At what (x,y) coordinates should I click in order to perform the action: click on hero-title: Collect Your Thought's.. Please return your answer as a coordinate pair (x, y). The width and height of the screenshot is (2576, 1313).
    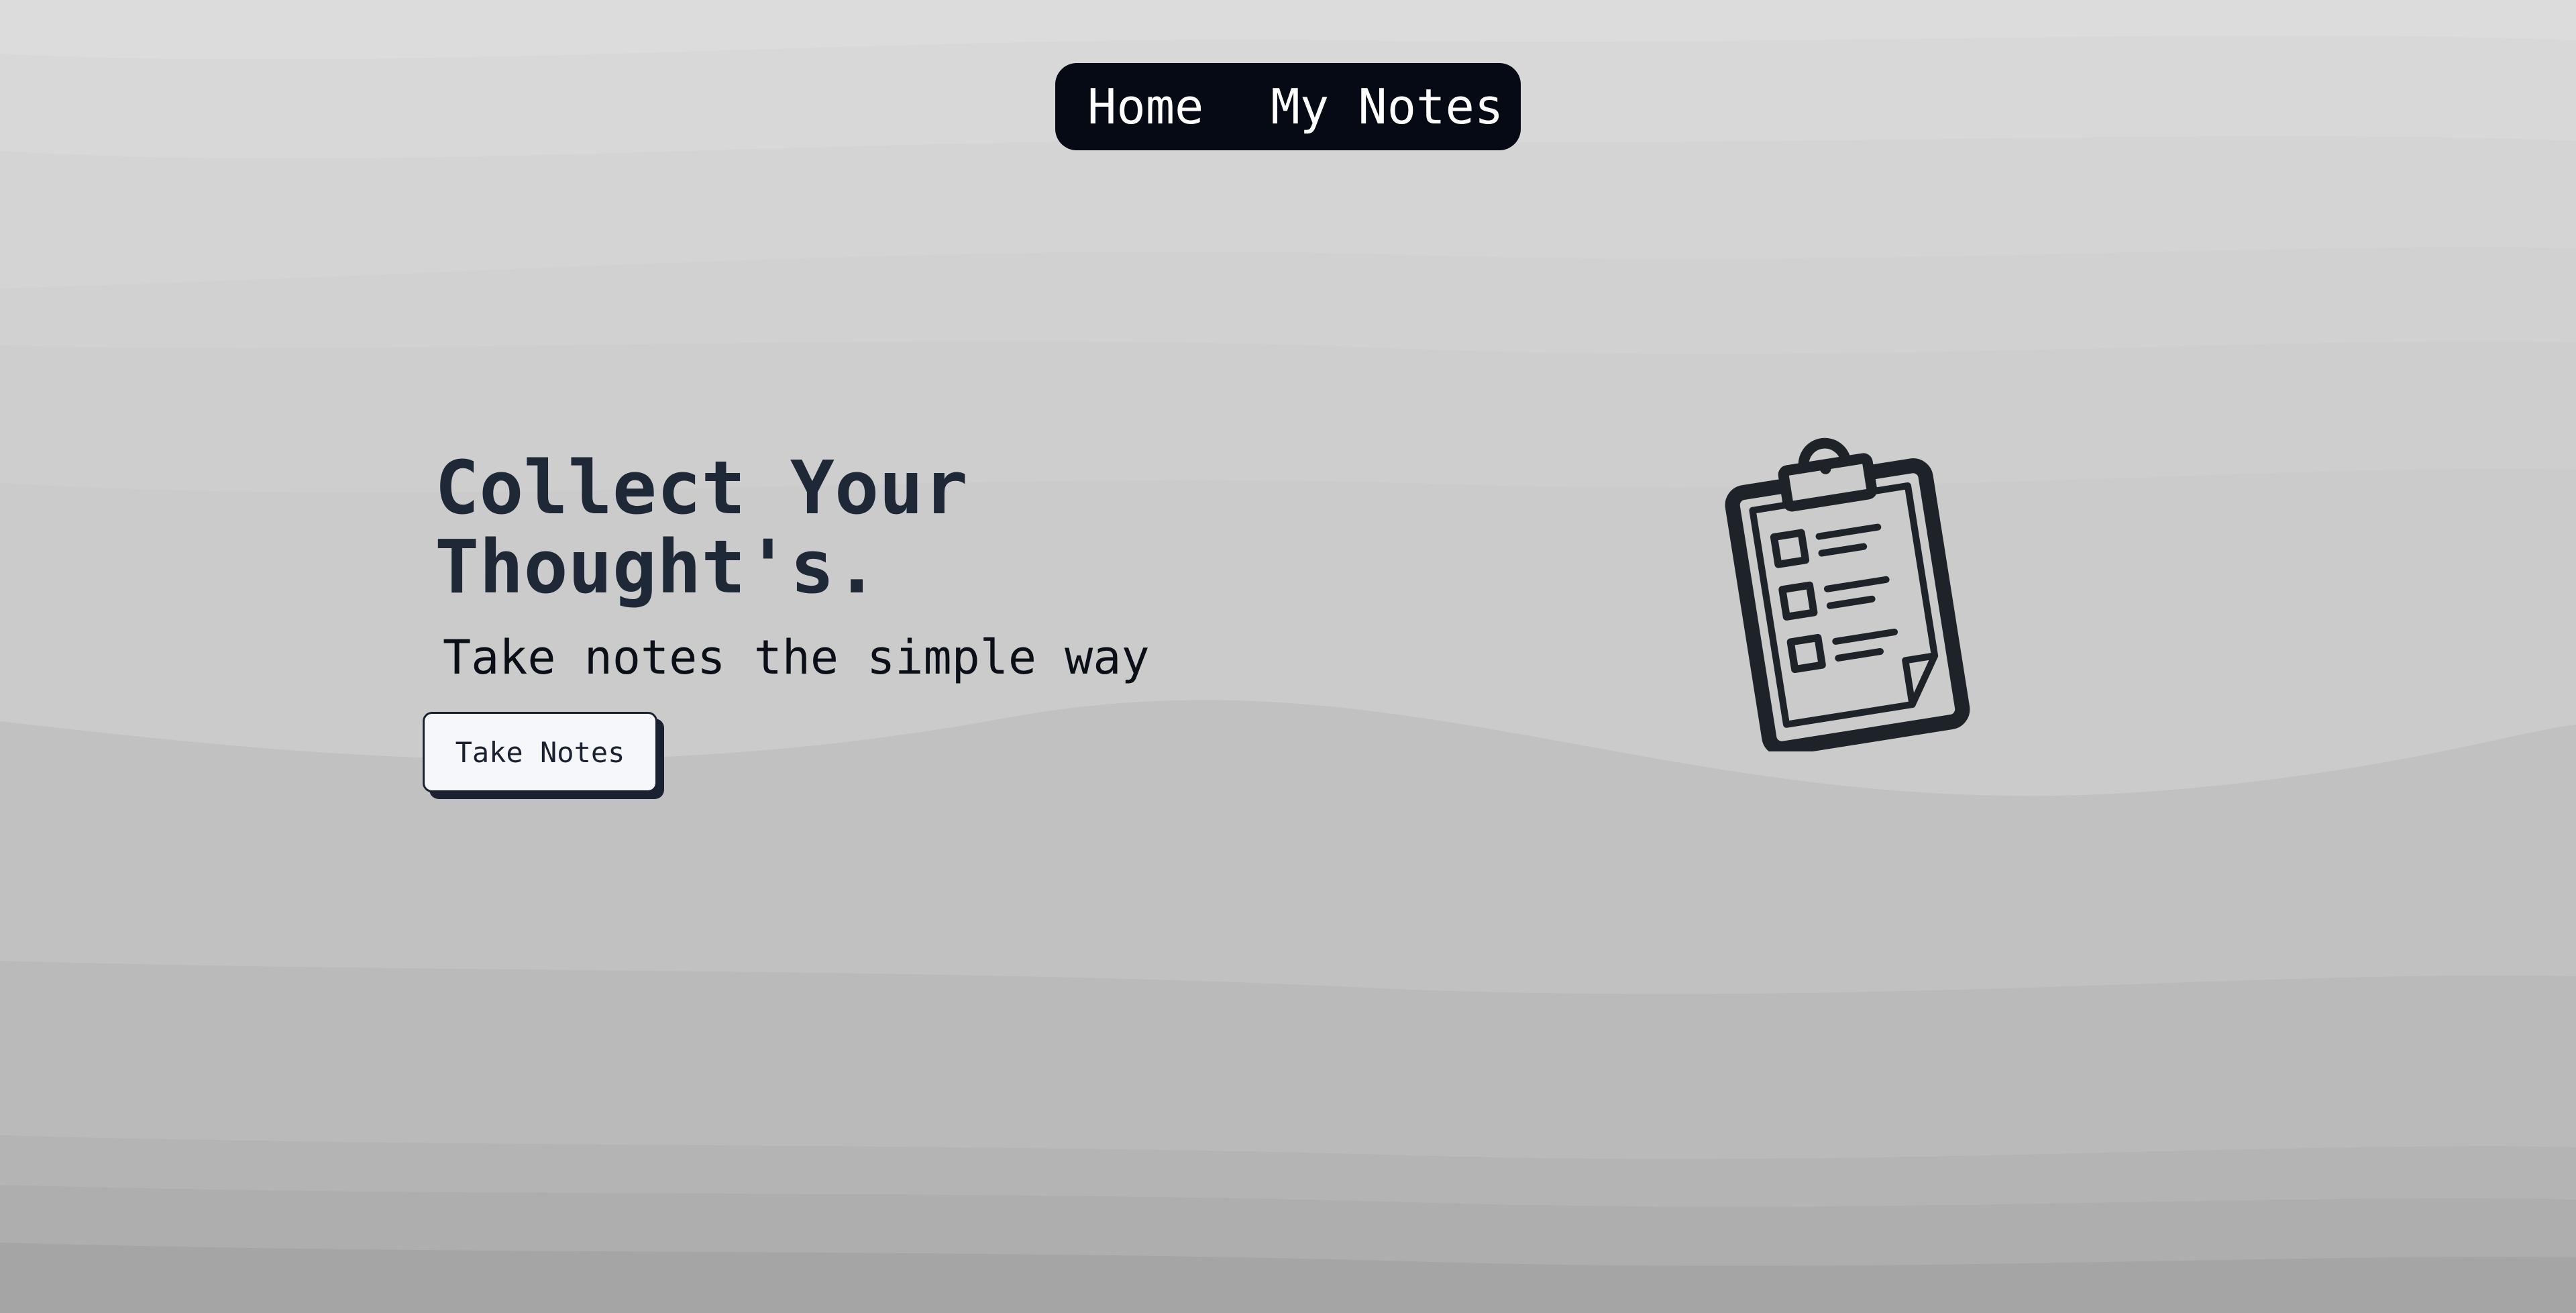
    Looking at the image, I should click on (701, 527).